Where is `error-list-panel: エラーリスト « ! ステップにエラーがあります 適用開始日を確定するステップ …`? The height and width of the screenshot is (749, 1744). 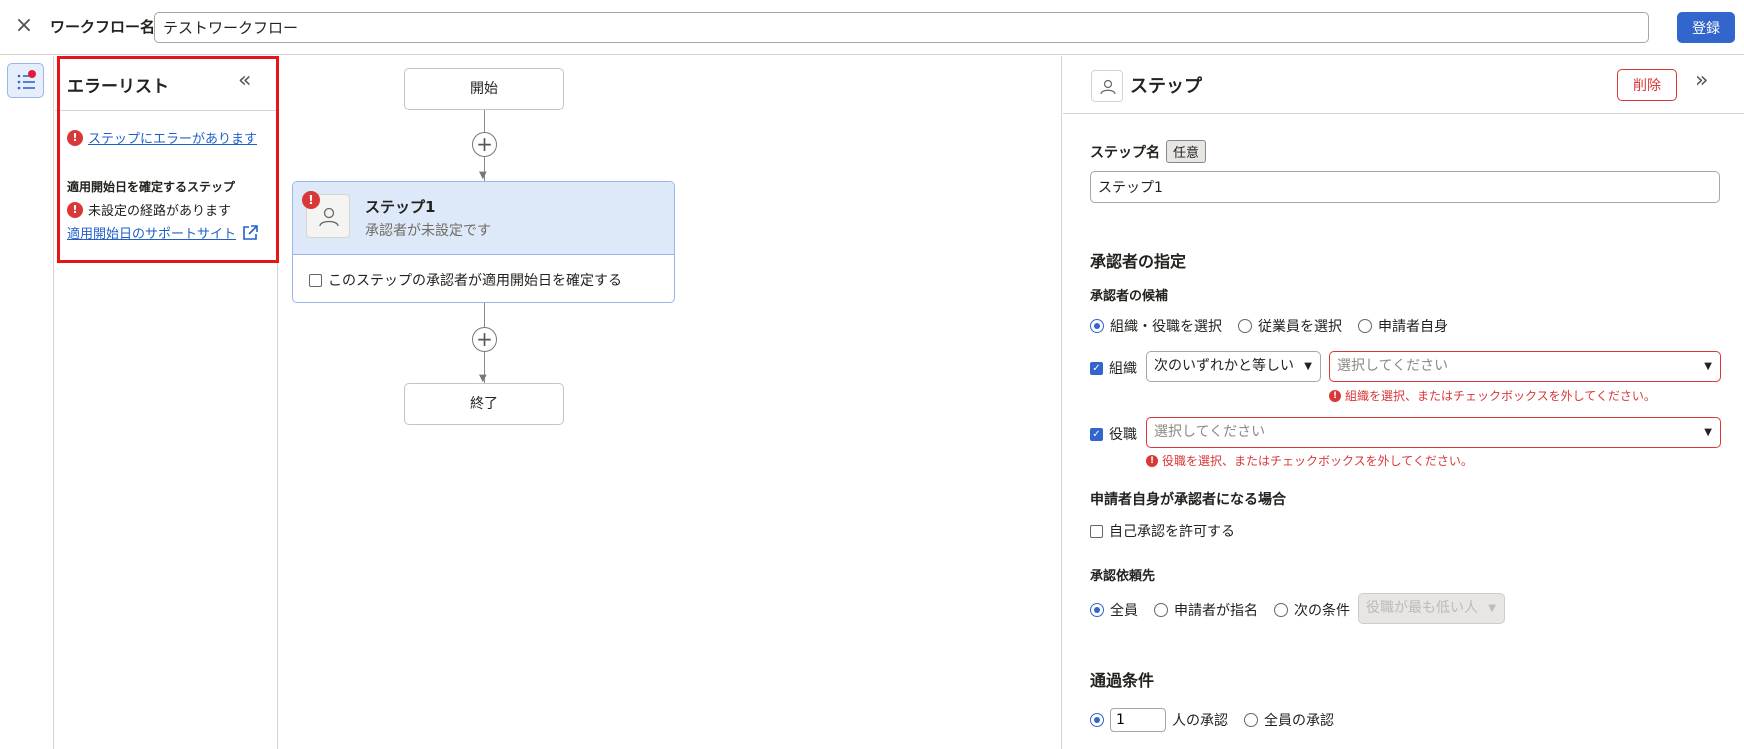 error-list-panel: エラーリスト « ! ステップにエラーがあります 適用開始日を確定するステップ … is located at coordinates (166, 402).